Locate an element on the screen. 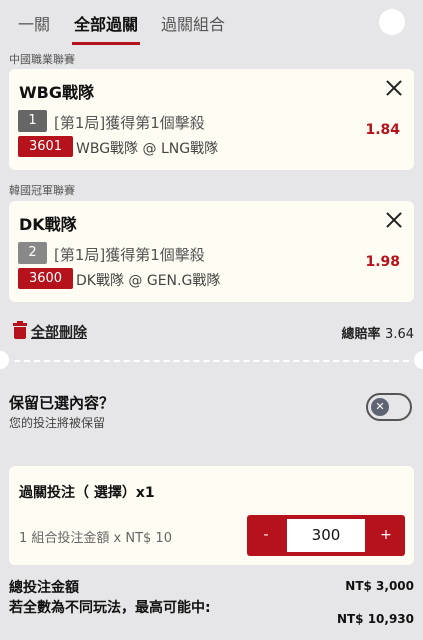 The image size is (423, 640). bet-type-tabs: 一關 全部過關 過關組合 is located at coordinates (211, 22).